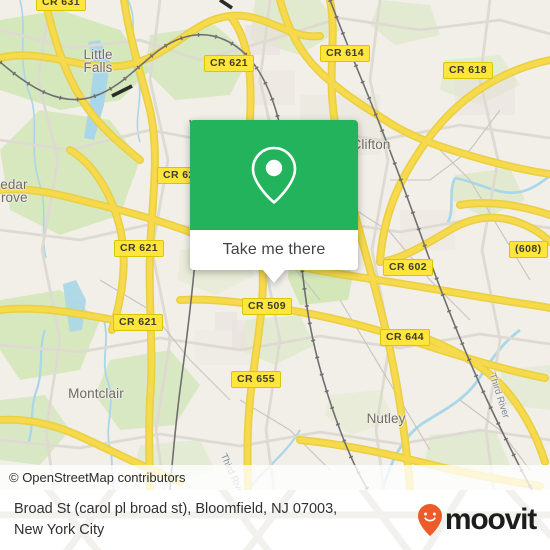  I want to click on take-me-there-popup: Take me there, so click(274, 201).